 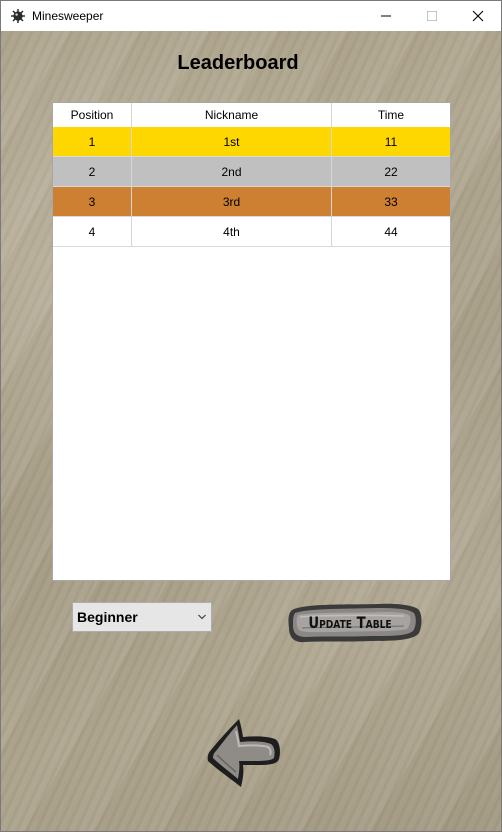 I want to click on table-row: 1 1st 11, so click(x=251, y=142).